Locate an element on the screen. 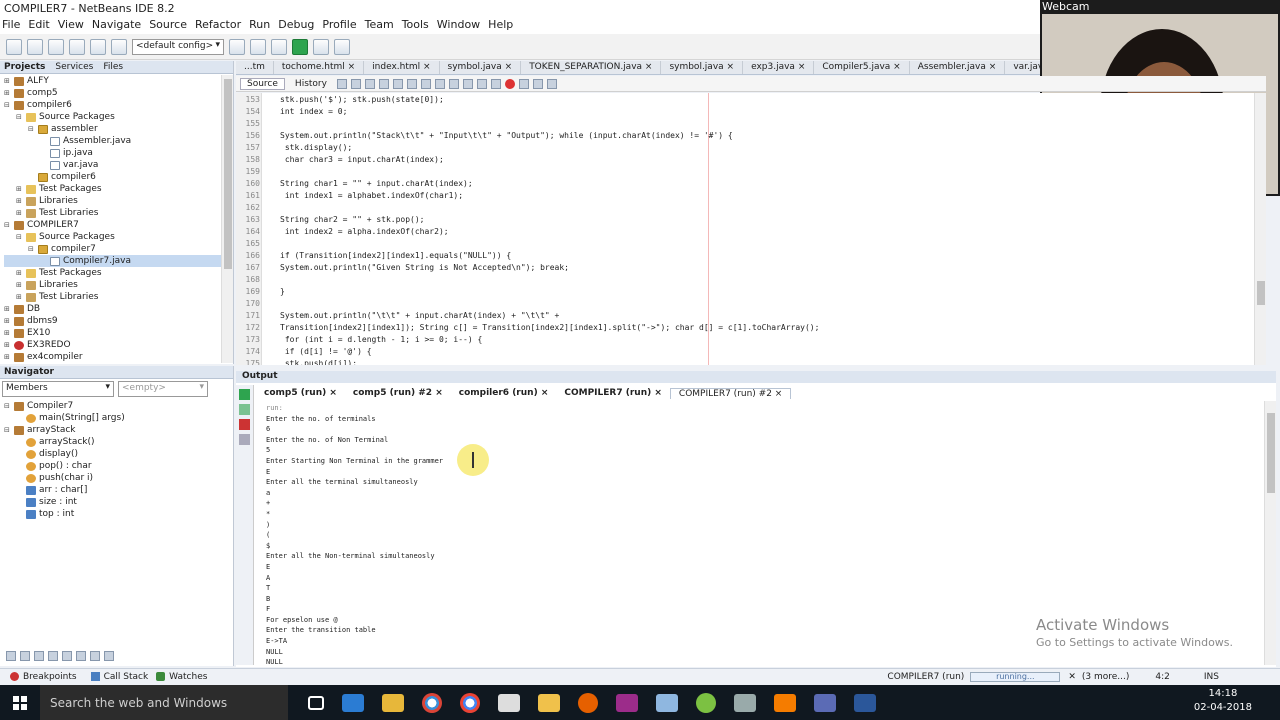 This screenshot has width=1280, height=720. tab-projects: Projects is located at coordinates (24, 67).